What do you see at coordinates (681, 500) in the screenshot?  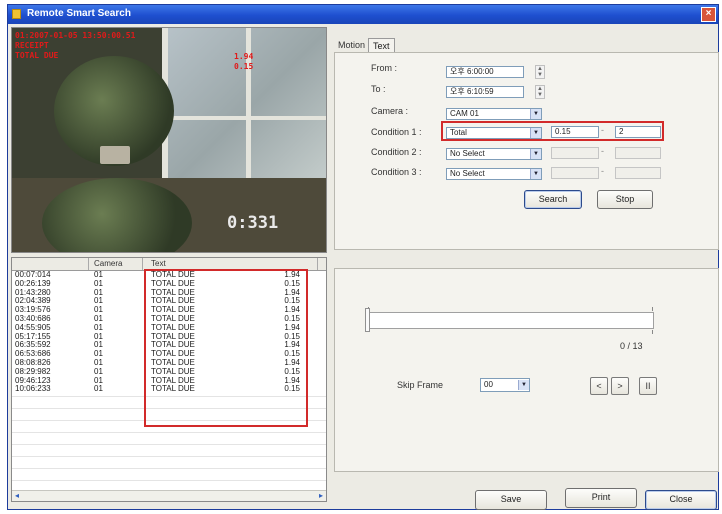 I see `close-button: Close` at bounding box center [681, 500].